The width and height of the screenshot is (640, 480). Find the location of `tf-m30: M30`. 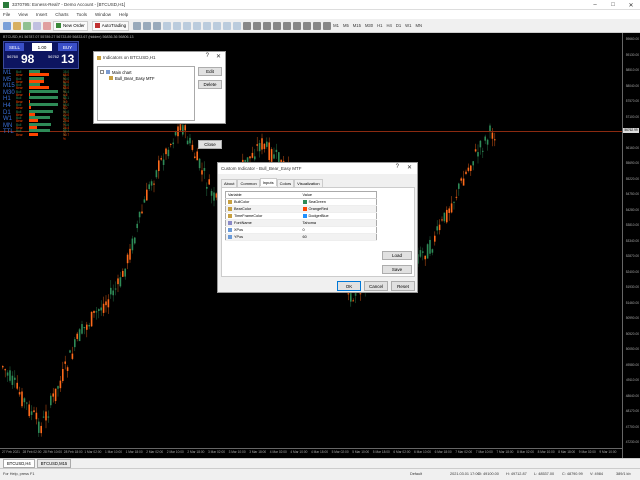

tf-m30: M30 is located at coordinates (369, 25).